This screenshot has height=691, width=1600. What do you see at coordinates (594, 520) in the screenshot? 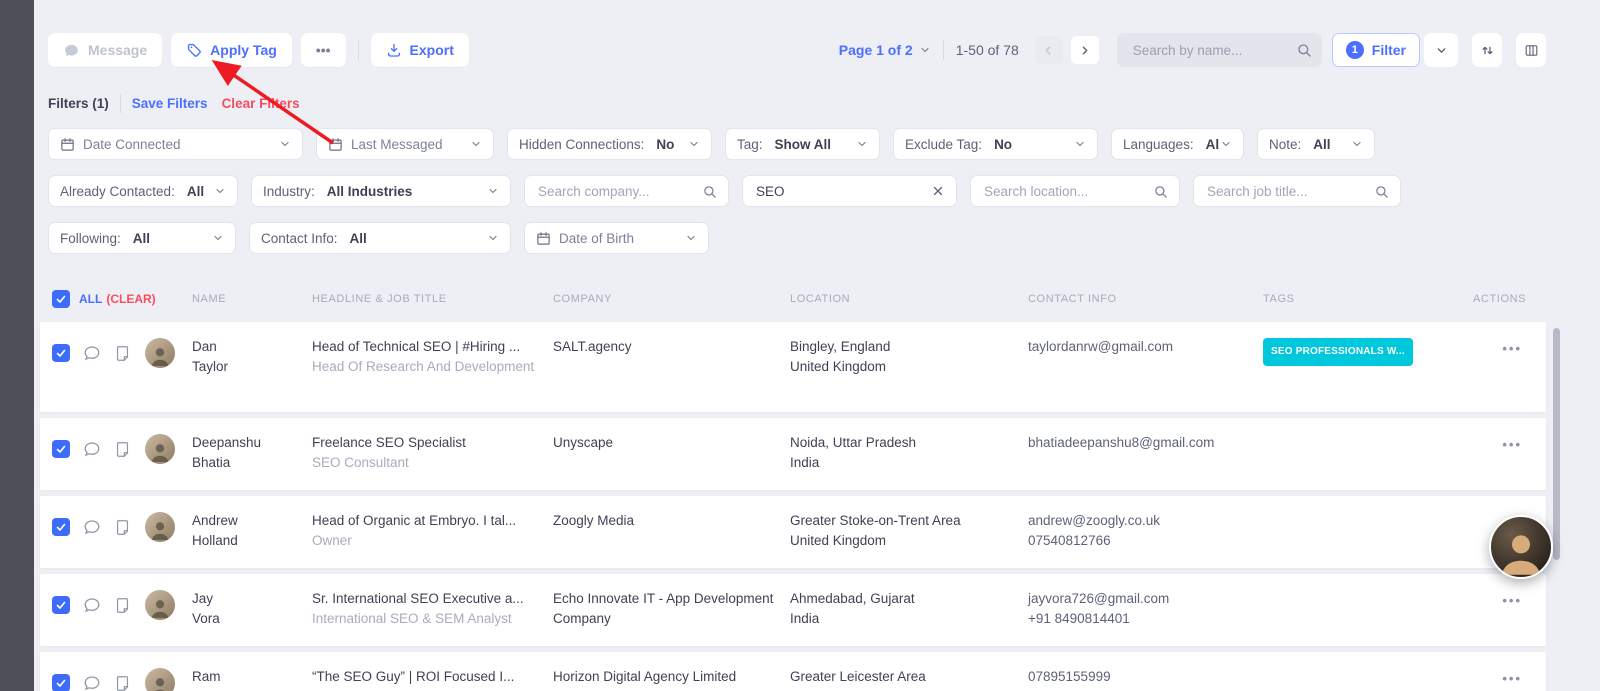
I see `company-cell: Zoogly Media` at bounding box center [594, 520].